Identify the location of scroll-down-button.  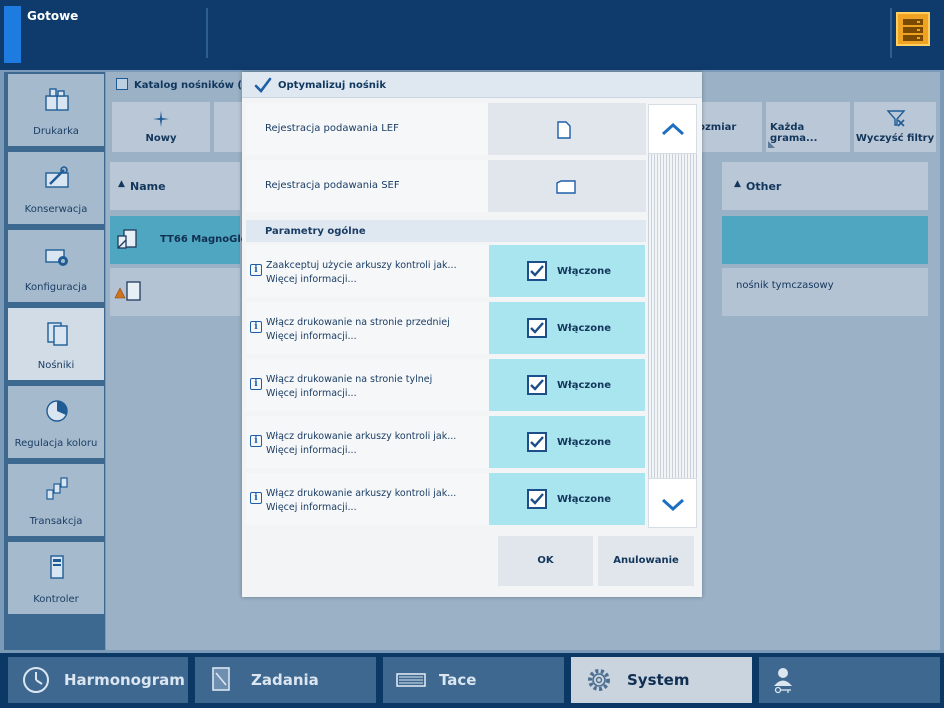
(672, 503).